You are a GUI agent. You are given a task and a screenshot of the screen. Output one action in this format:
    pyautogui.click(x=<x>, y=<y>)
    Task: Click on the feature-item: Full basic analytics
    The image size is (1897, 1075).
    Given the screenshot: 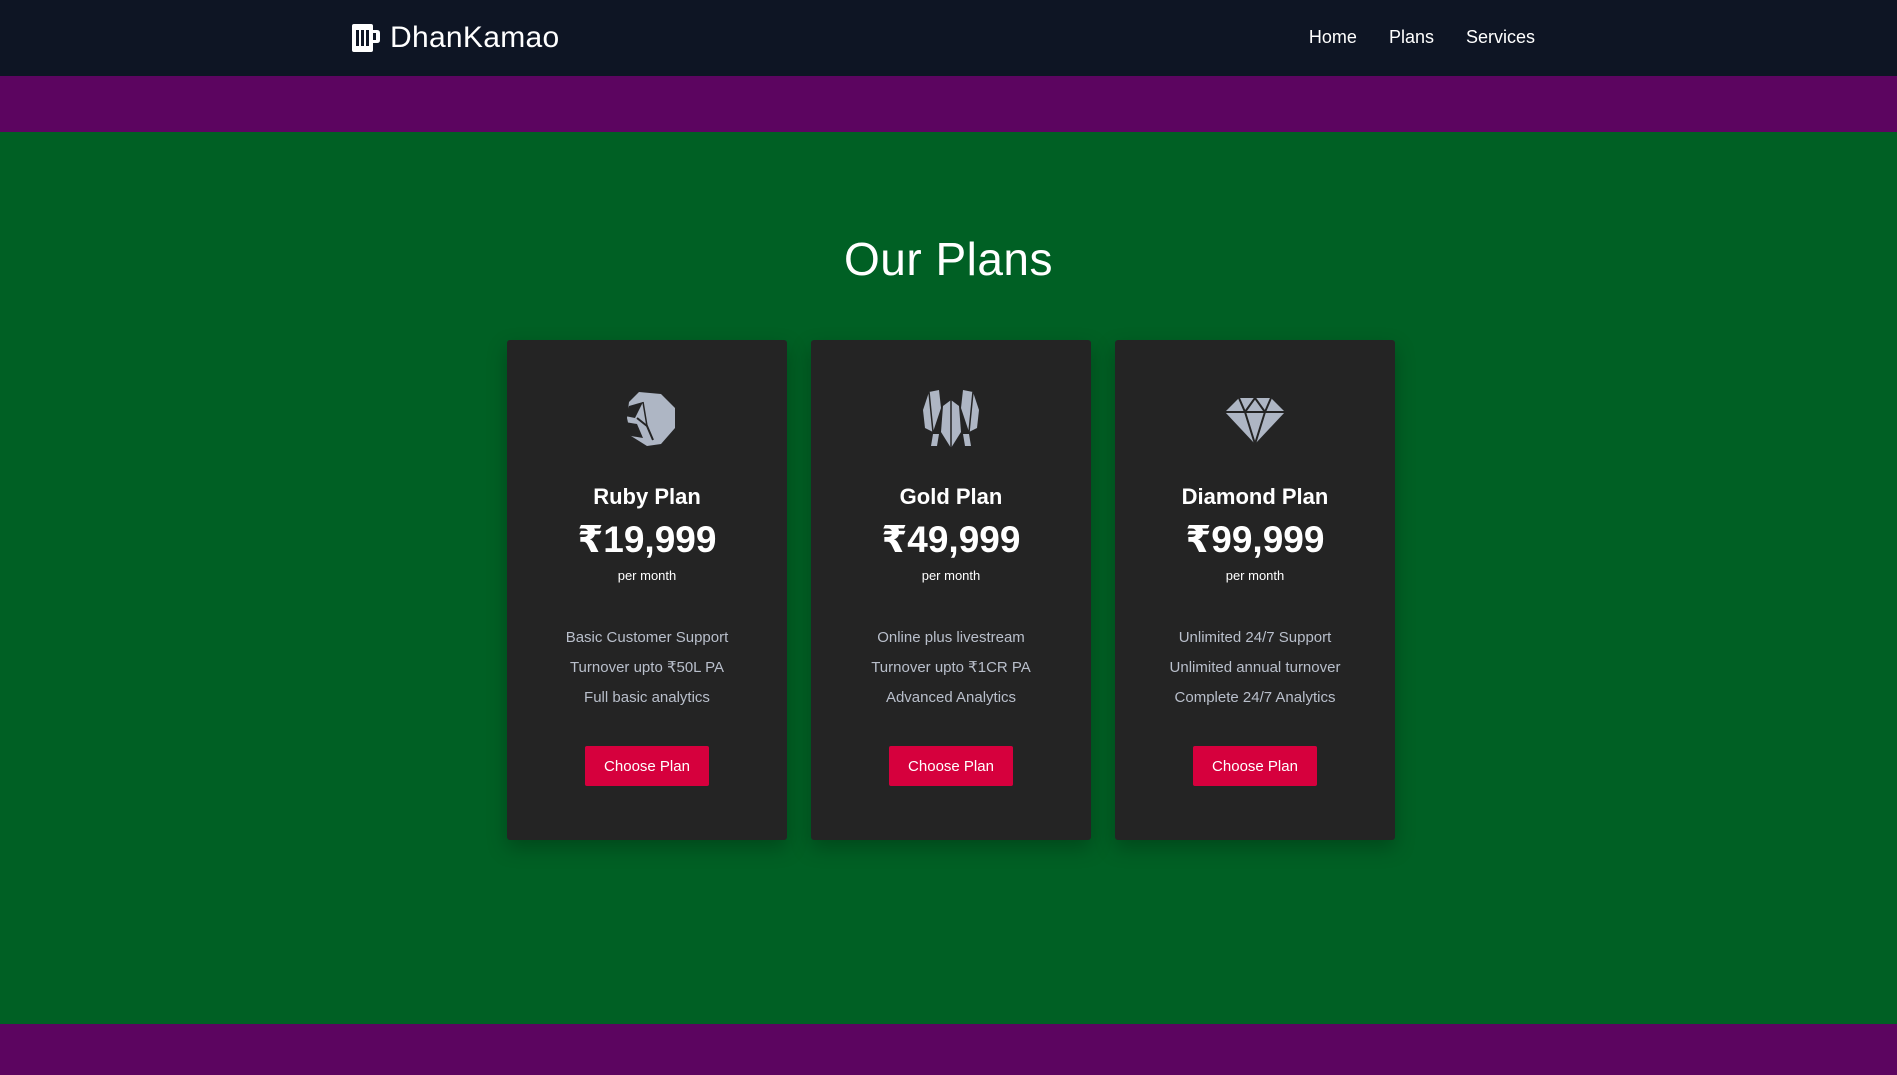 What is the action you would take?
    pyautogui.click(x=647, y=697)
    